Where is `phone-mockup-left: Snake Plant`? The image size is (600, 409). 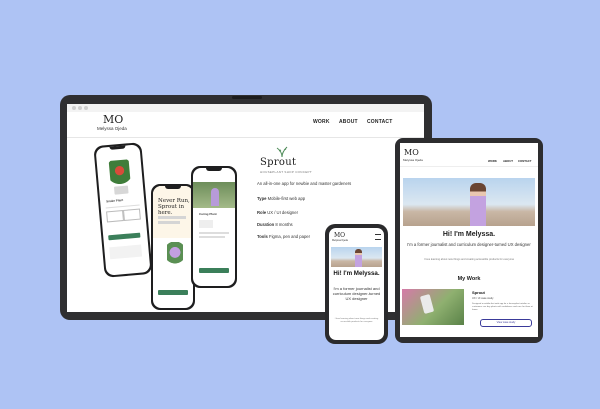 phone-mockup-left: Snake Plant is located at coordinates (123, 210).